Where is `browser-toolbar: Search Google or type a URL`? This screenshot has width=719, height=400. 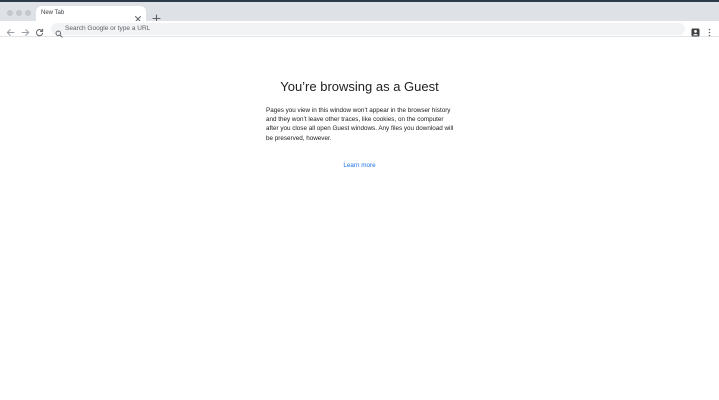 browser-toolbar: Search Google or type a URL is located at coordinates (359, 29).